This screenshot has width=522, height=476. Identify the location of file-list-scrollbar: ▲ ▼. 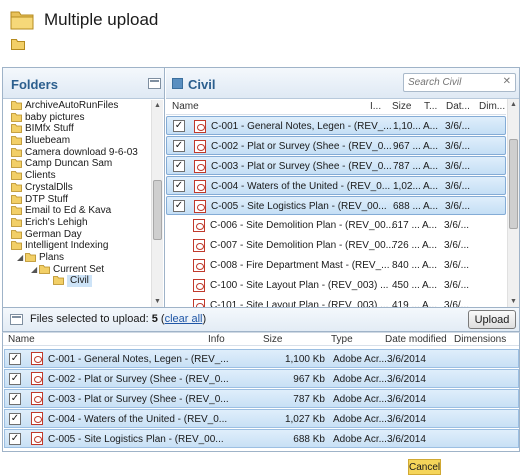
(513, 203).